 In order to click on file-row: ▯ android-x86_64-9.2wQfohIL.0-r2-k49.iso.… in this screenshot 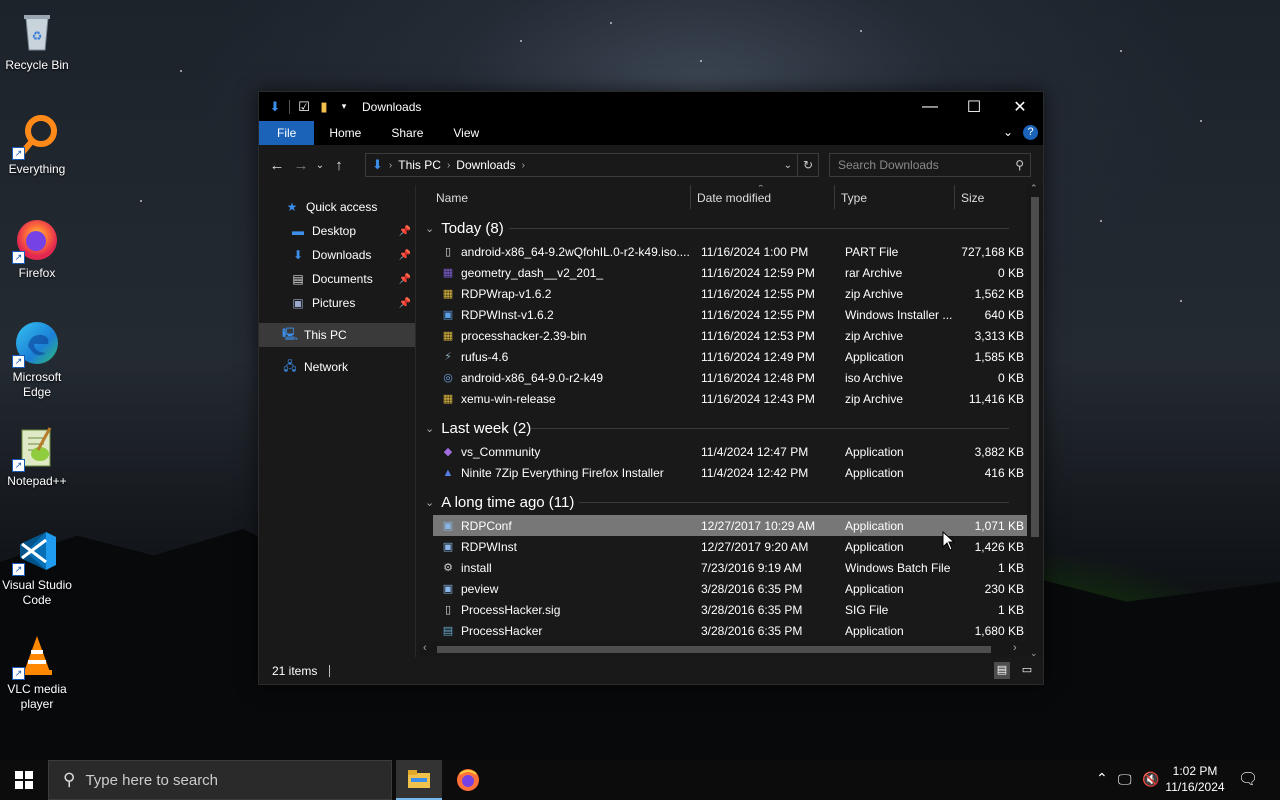, I will do `click(730, 251)`.